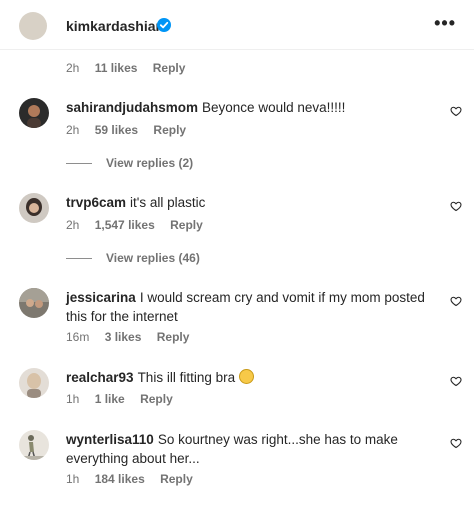  What do you see at coordinates (123, 337) in the screenshot?
I see `likes-count: 3 likes` at bounding box center [123, 337].